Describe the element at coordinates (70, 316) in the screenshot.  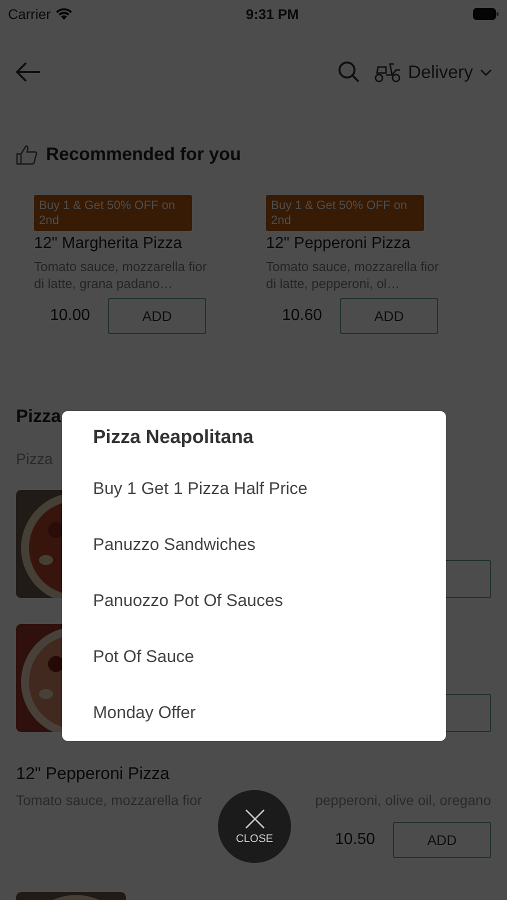
I see `item-price: 10.00` at that location.